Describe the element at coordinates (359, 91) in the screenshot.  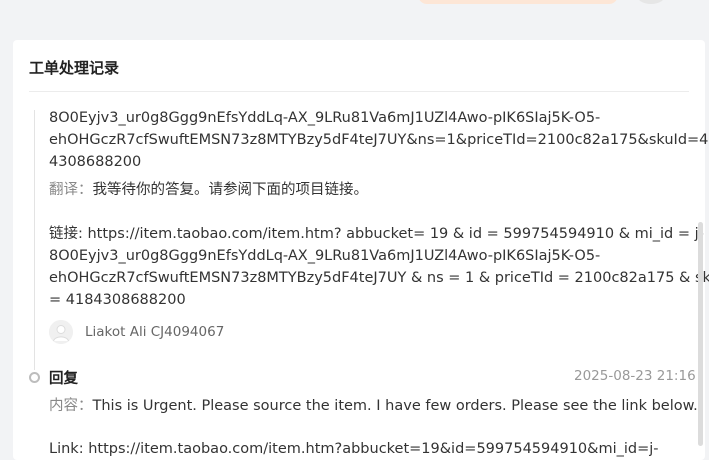
I see `panel-divider` at that location.